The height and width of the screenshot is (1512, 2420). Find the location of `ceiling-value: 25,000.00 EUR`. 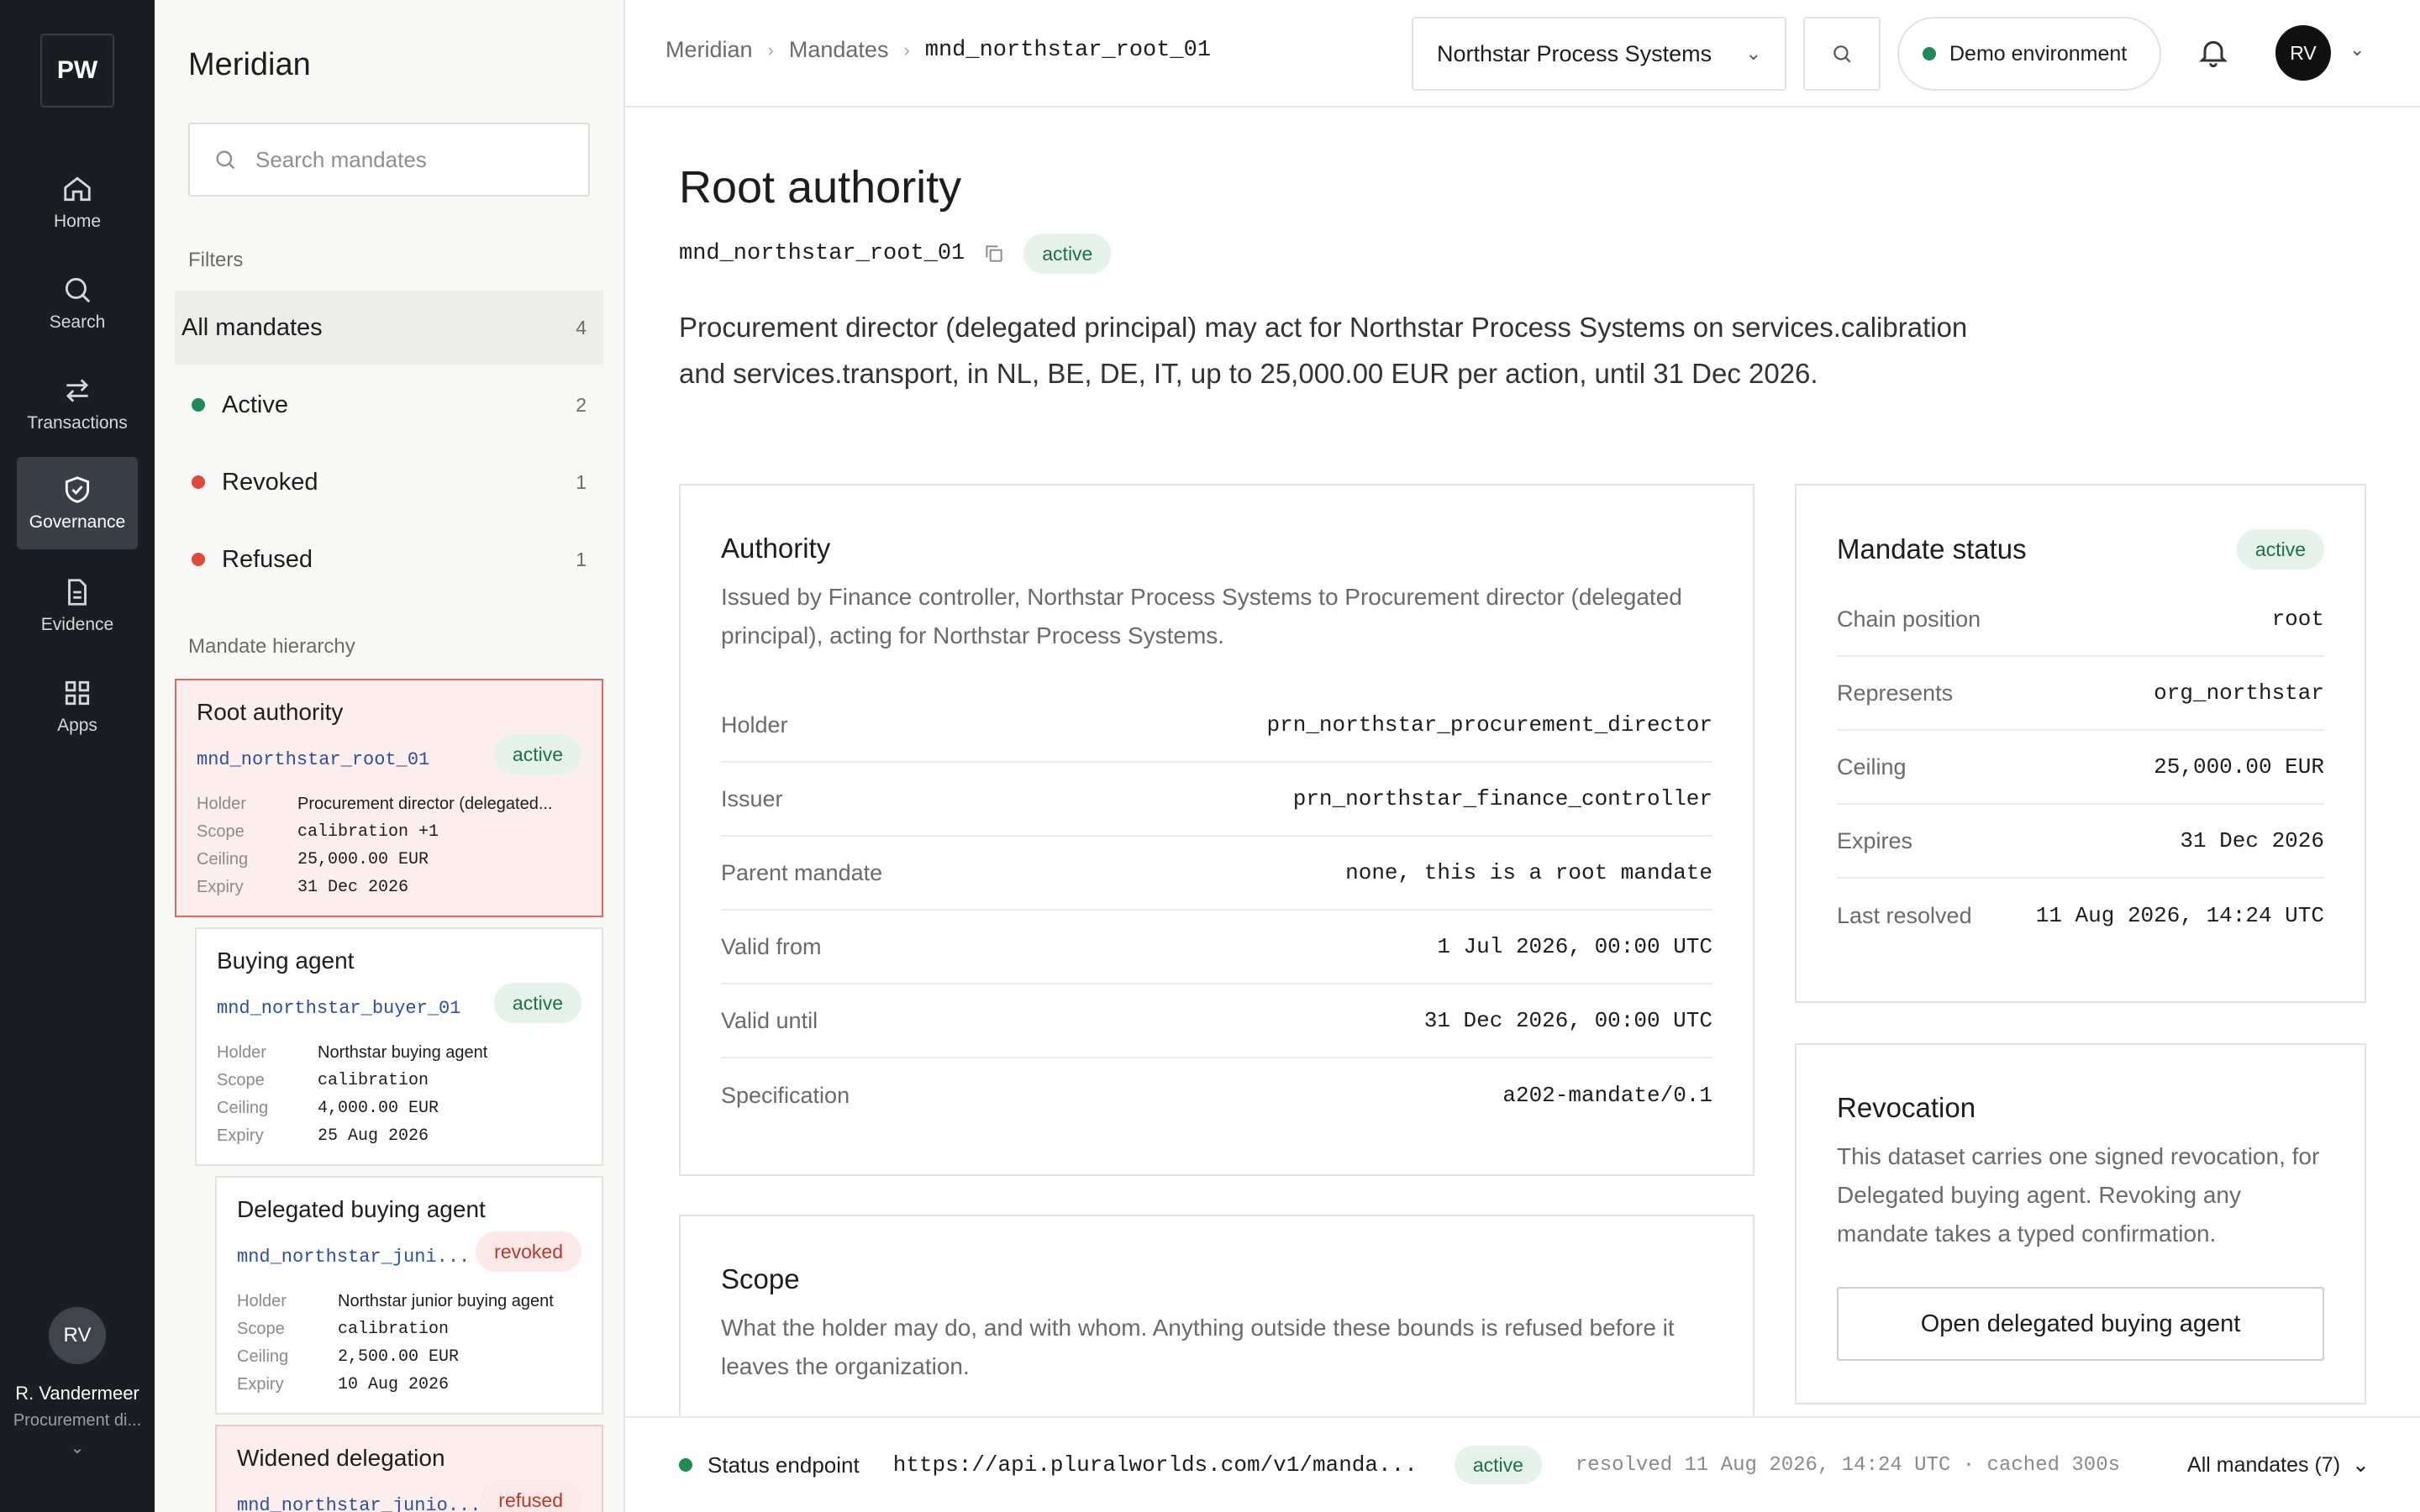

ceiling-value: 25,000.00 EUR is located at coordinates (363, 859).